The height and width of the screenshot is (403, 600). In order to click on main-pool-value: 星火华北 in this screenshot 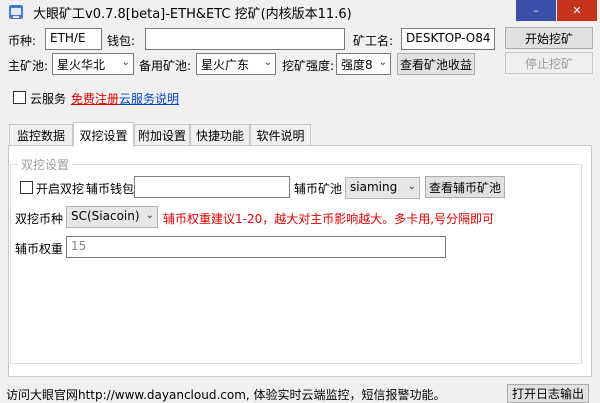, I will do `click(81, 65)`.